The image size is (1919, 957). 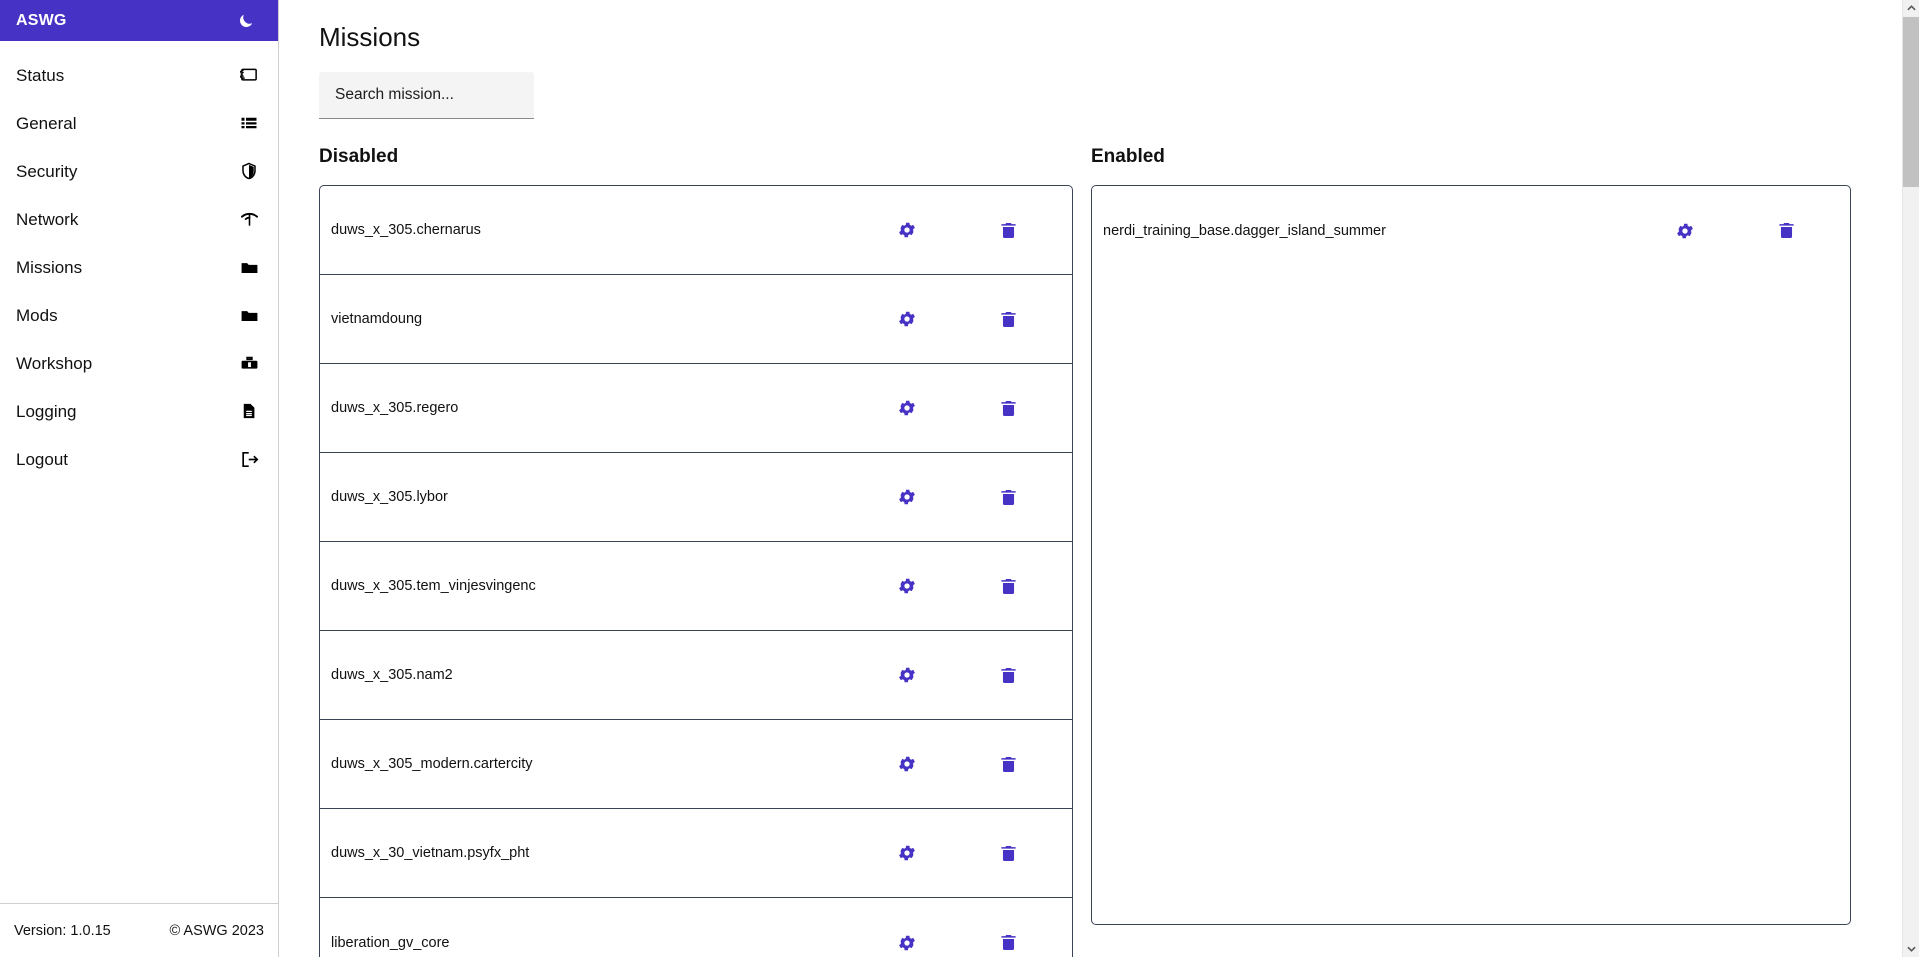 What do you see at coordinates (216, 930) in the screenshot?
I see `copyright-label: © ASWG 2023` at bounding box center [216, 930].